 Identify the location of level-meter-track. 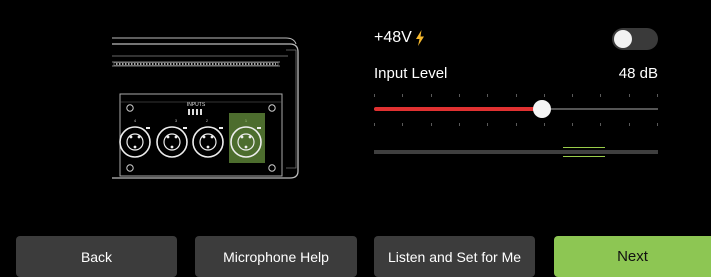
(516, 152).